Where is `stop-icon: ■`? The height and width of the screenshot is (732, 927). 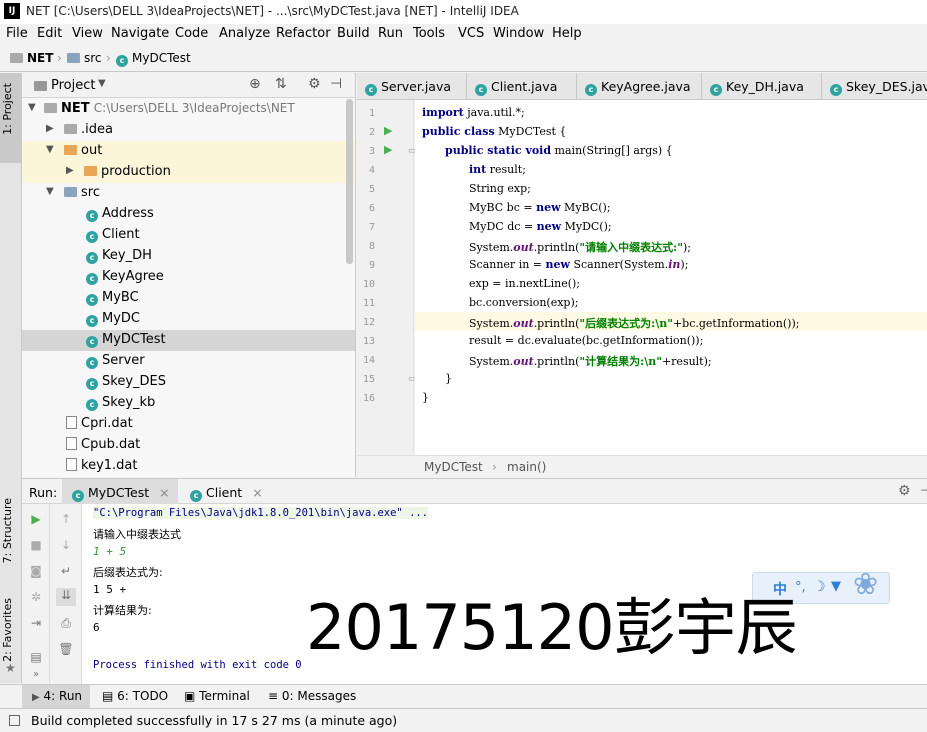
stop-icon: ■ is located at coordinates (36, 545).